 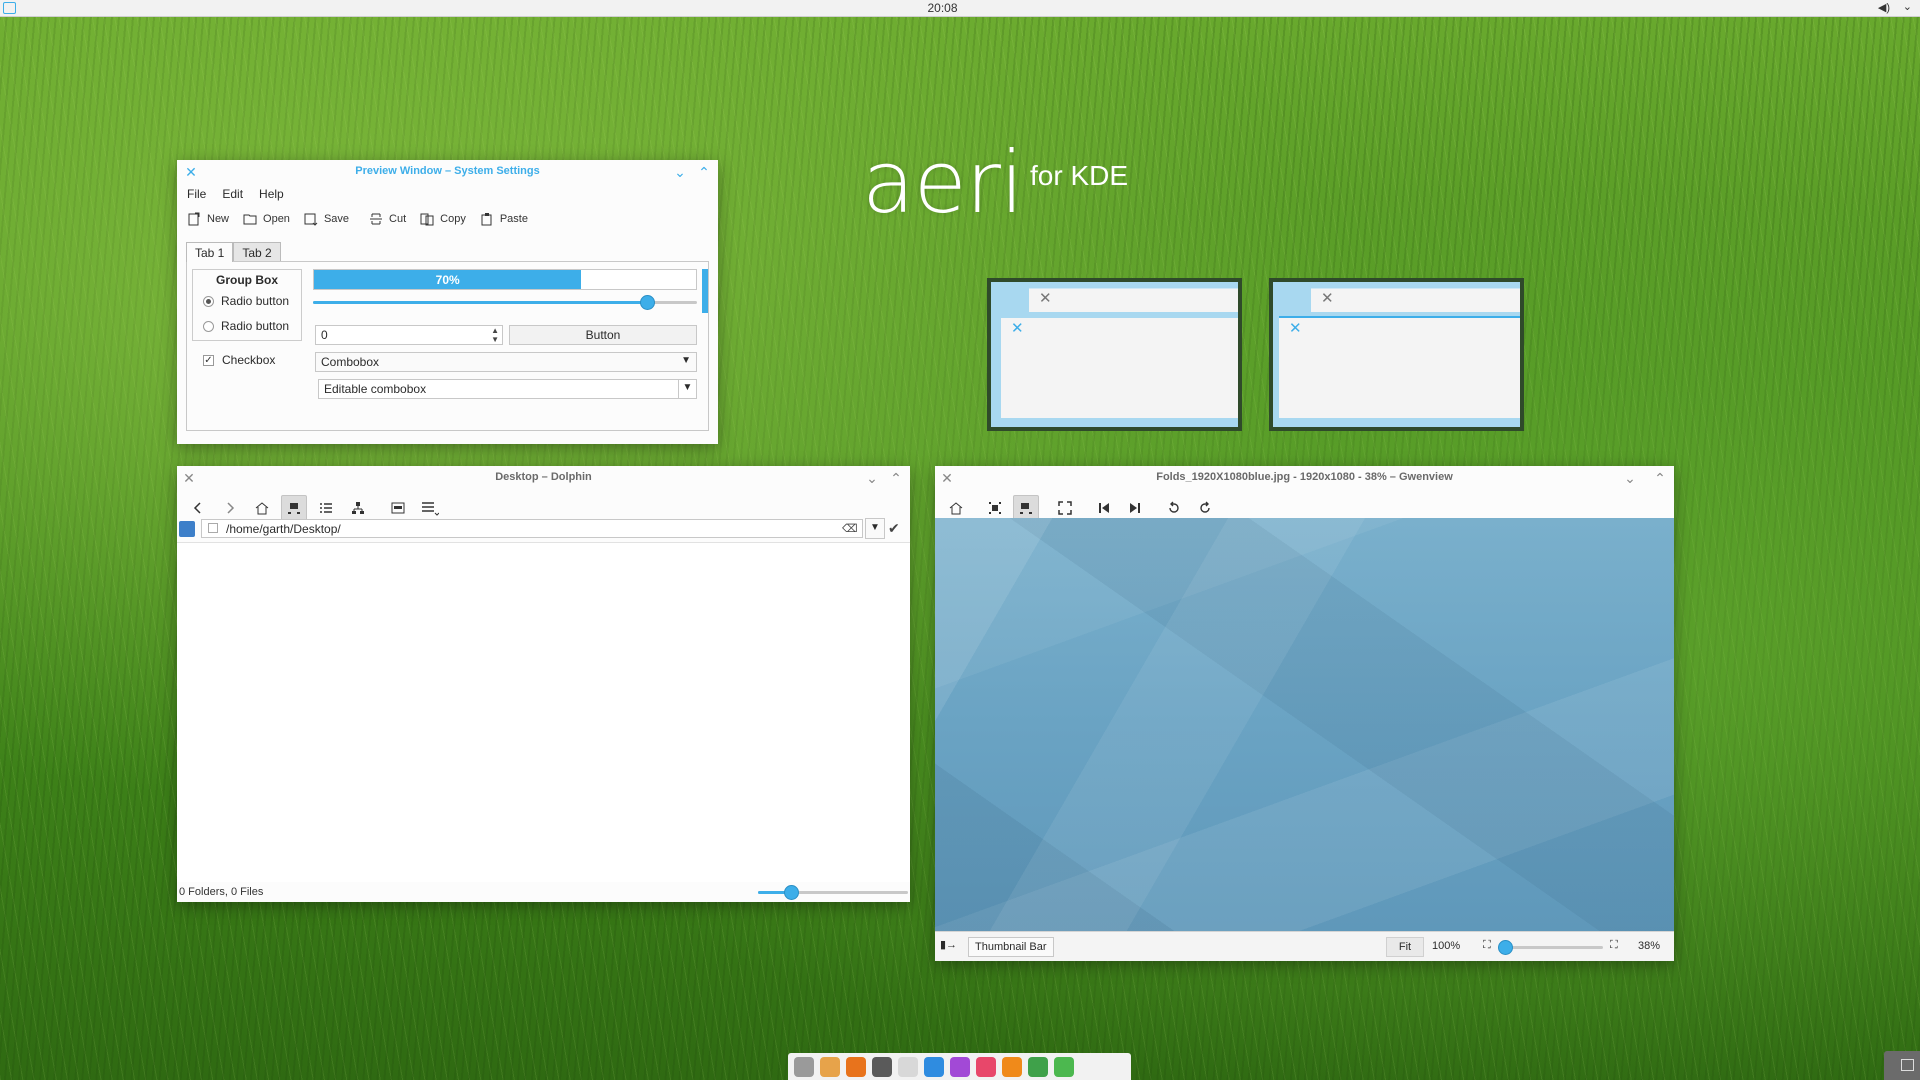 What do you see at coordinates (1079, 175) in the screenshot?
I see `logo-subtext: for KDE` at bounding box center [1079, 175].